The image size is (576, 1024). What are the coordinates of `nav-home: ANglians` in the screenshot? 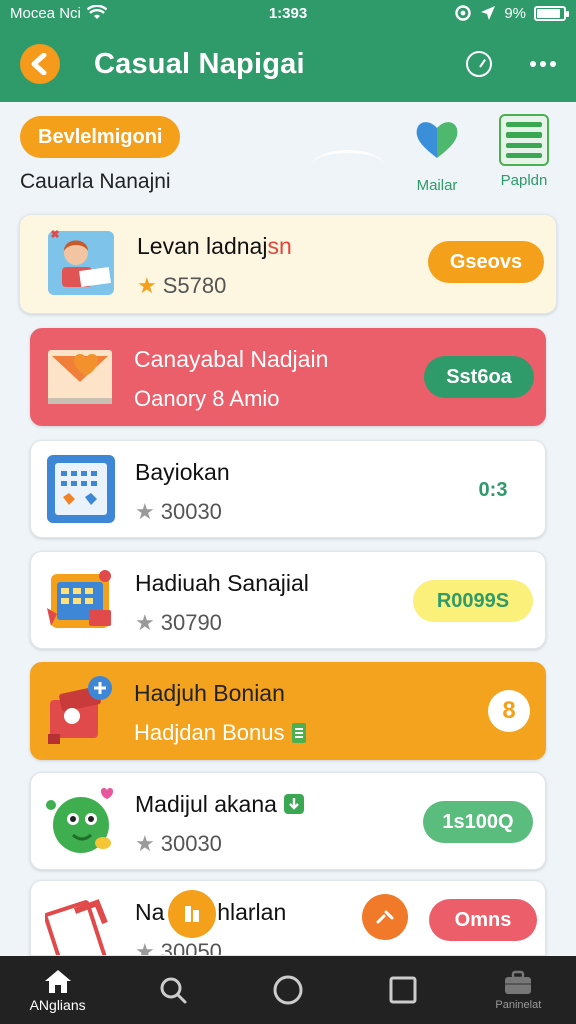 It's located at (58, 990).